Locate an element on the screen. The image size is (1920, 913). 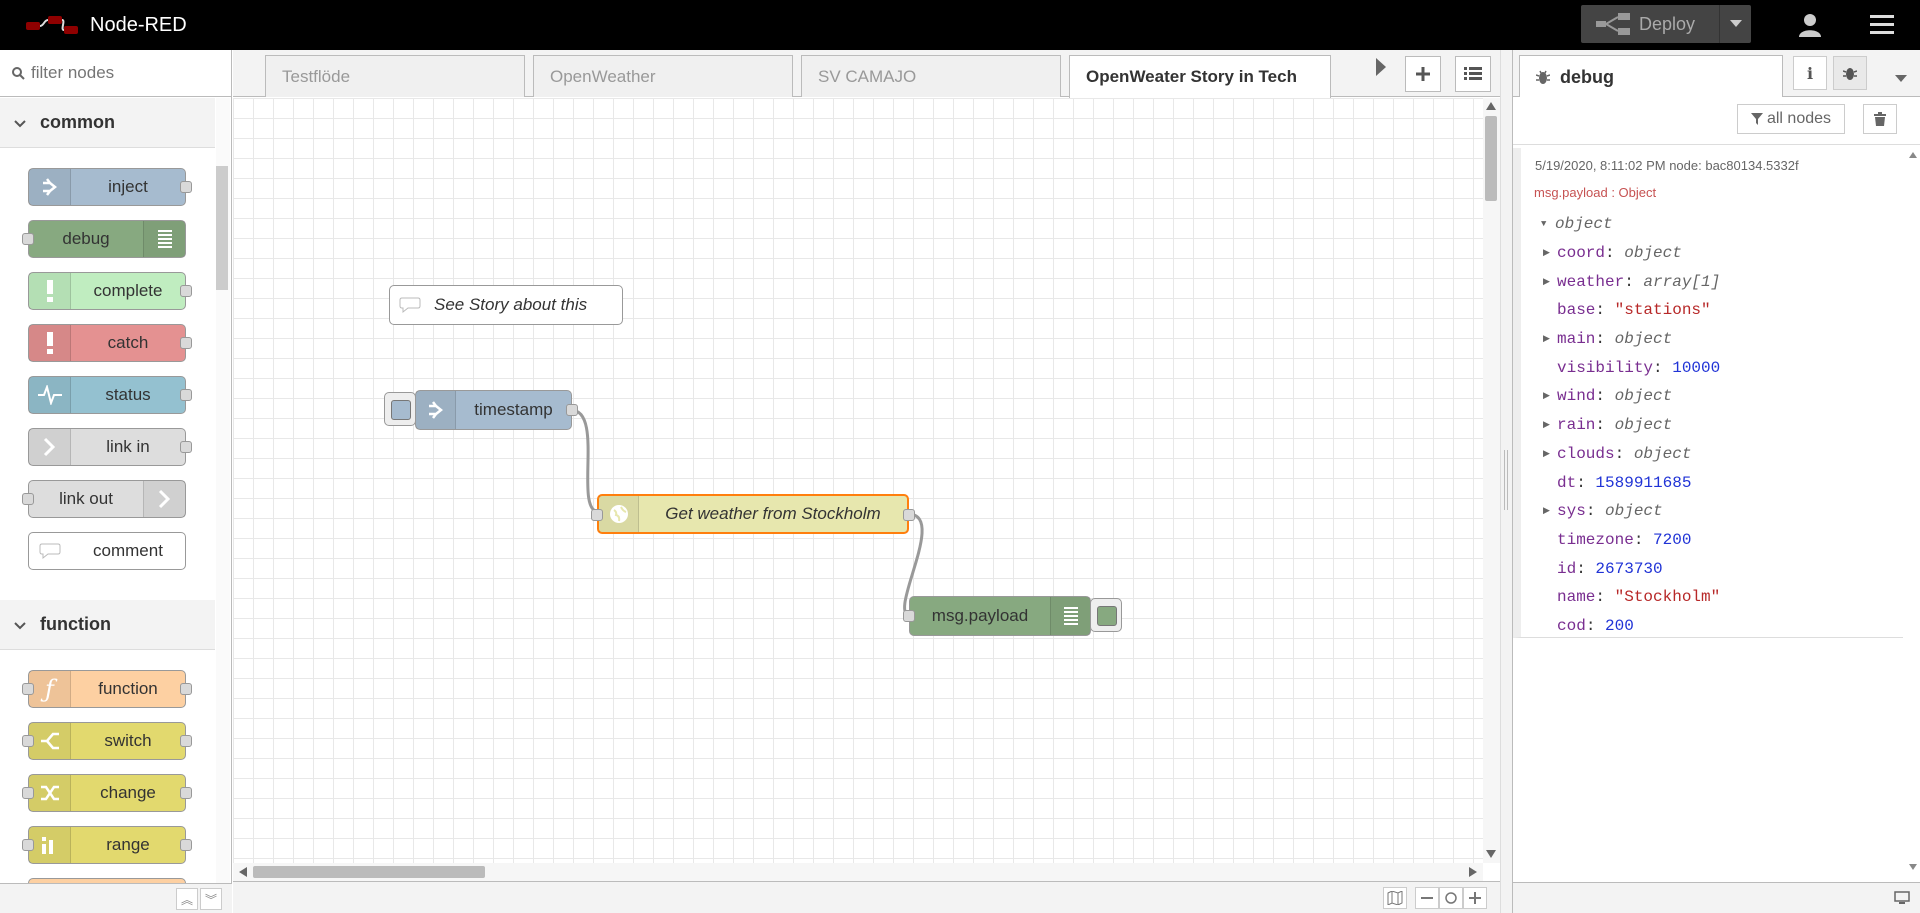
zoom-reset-button is located at coordinates (1451, 898).